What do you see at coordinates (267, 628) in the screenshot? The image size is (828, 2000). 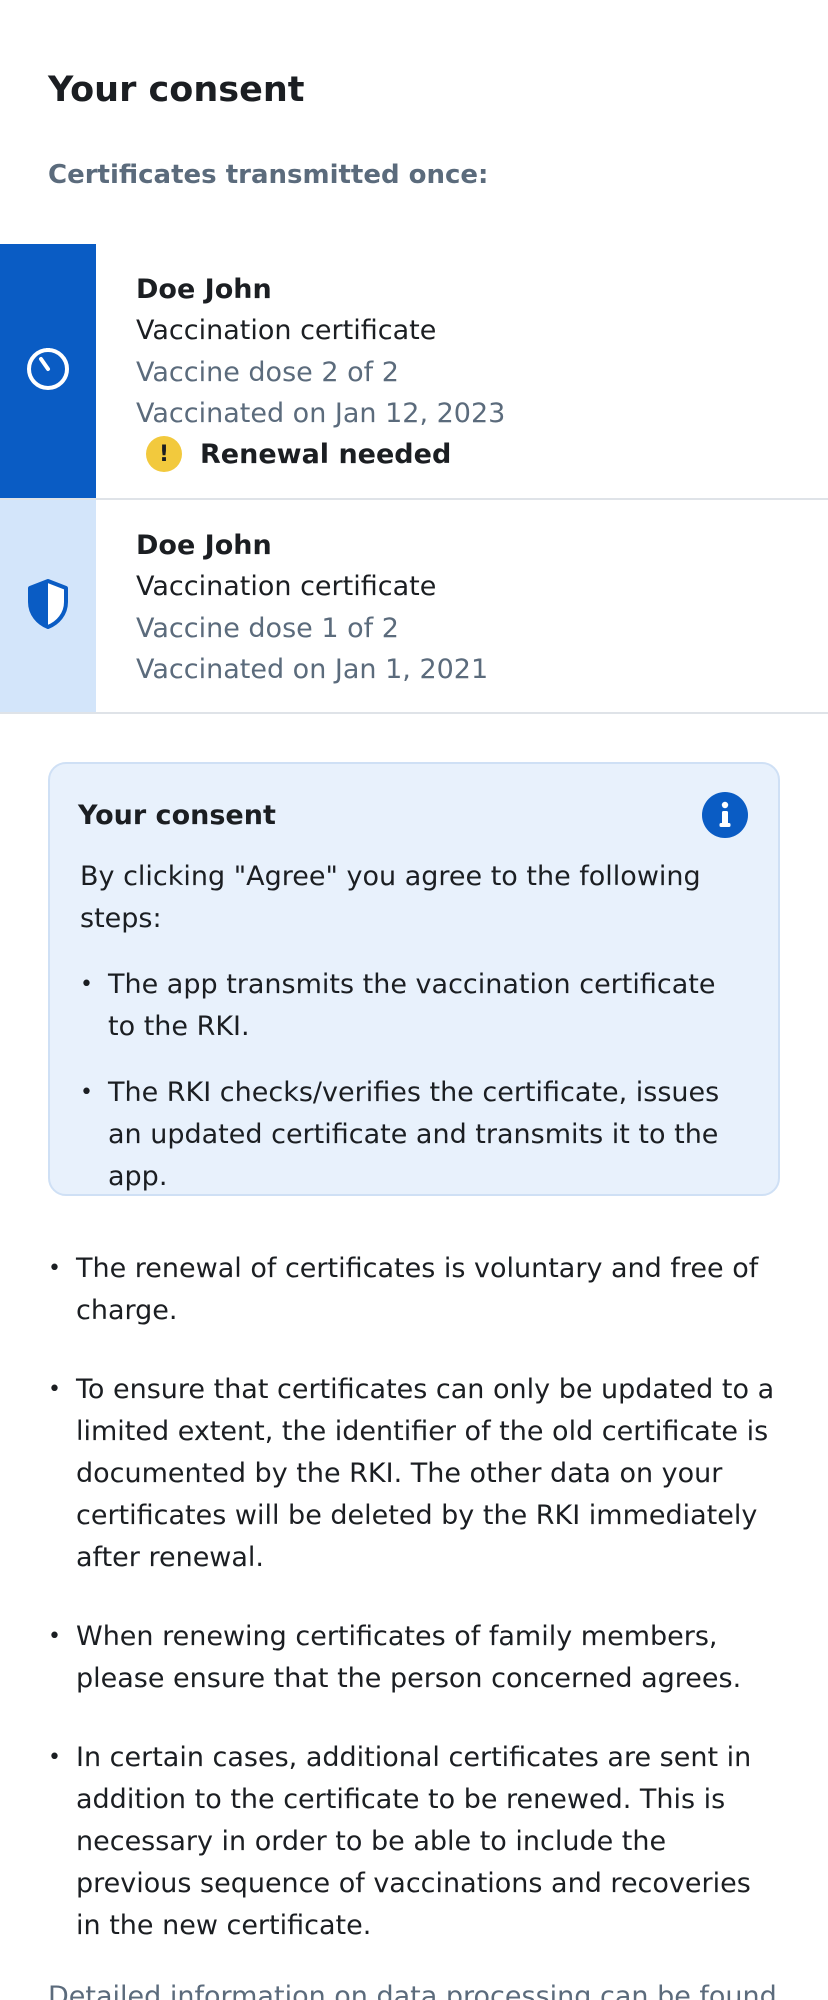 I see `vaccine-dose: Vaccine dose 1 of 2` at bounding box center [267, 628].